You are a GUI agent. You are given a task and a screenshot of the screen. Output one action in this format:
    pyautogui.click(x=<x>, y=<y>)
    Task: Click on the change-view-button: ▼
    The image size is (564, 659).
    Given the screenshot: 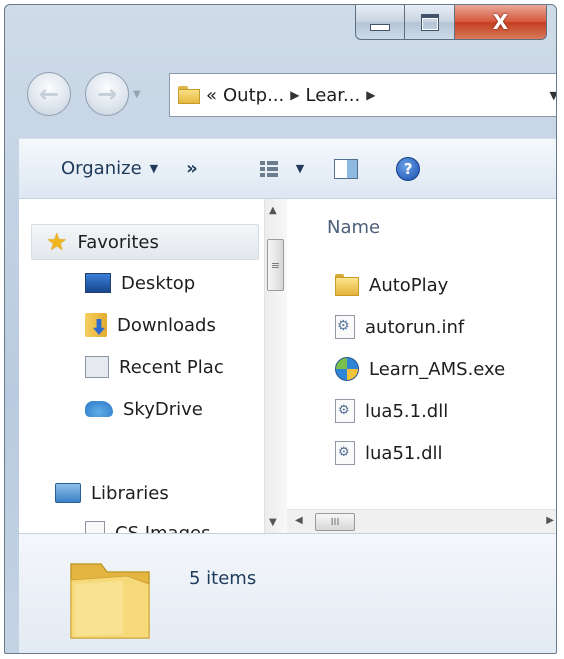 What is the action you would take?
    pyautogui.click(x=281, y=168)
    